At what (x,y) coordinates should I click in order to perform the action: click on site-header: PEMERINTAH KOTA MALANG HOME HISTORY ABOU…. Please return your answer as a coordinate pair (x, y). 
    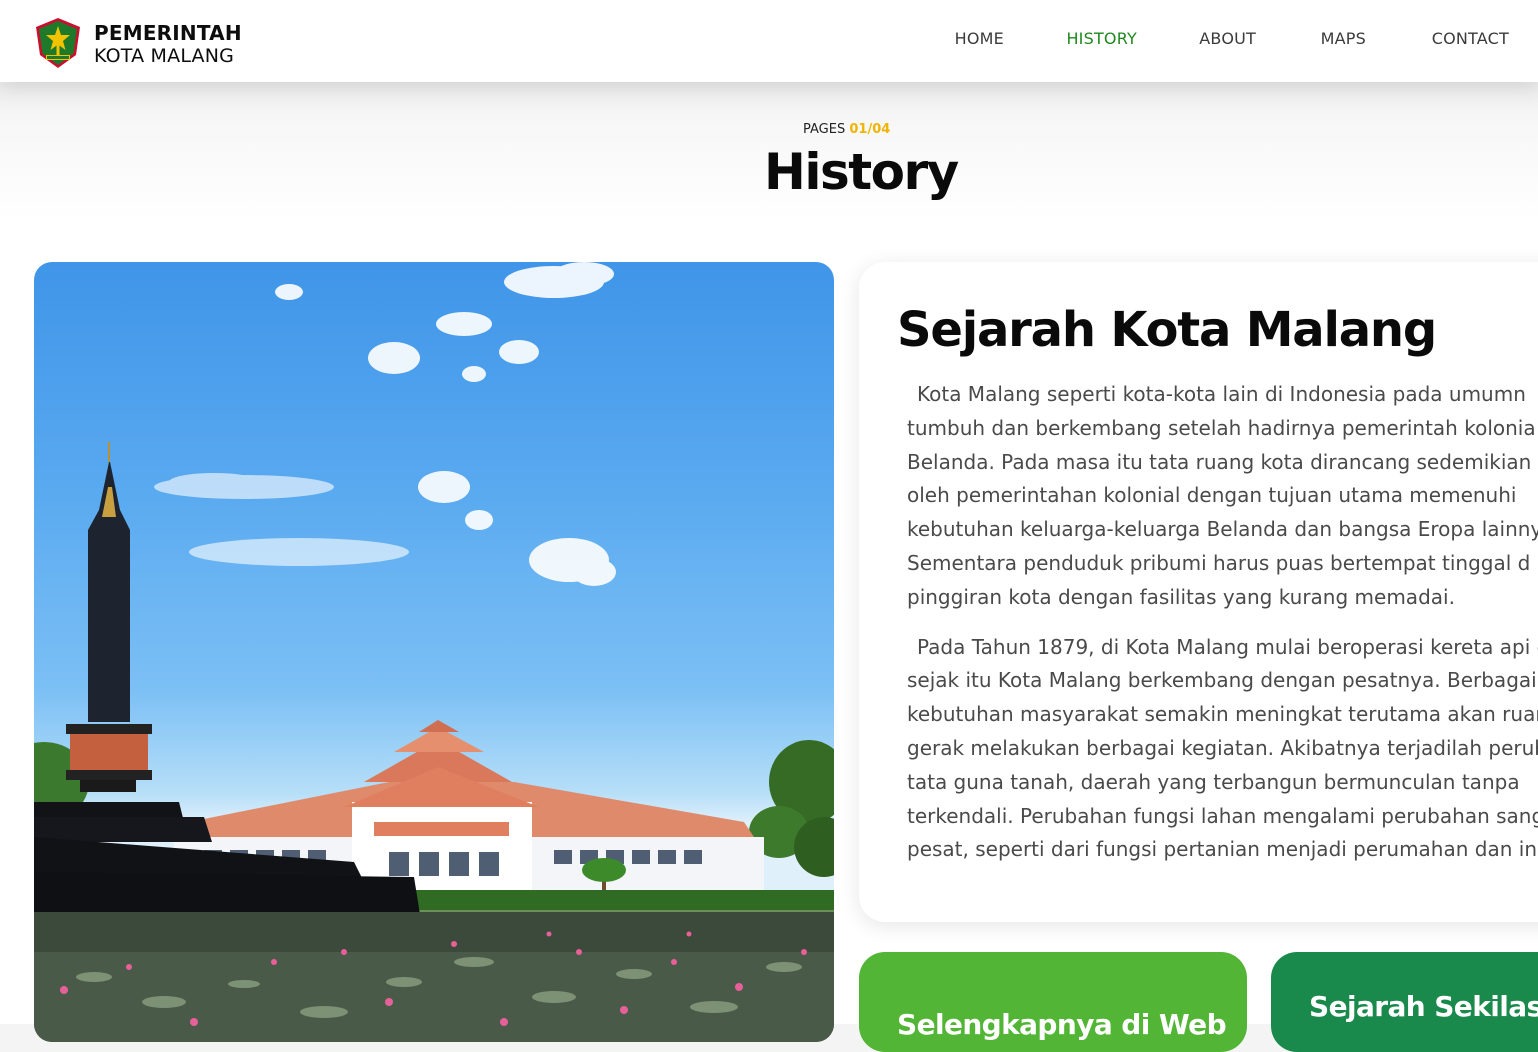
    Looking at the image, I should click on (769, 41).